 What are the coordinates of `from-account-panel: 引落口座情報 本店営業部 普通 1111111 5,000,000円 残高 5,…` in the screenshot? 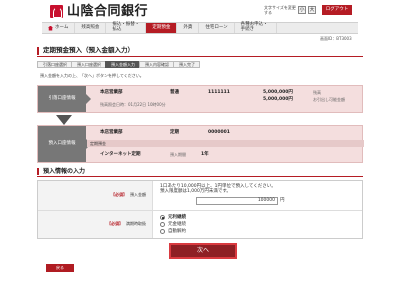 It's located at (200, 99).